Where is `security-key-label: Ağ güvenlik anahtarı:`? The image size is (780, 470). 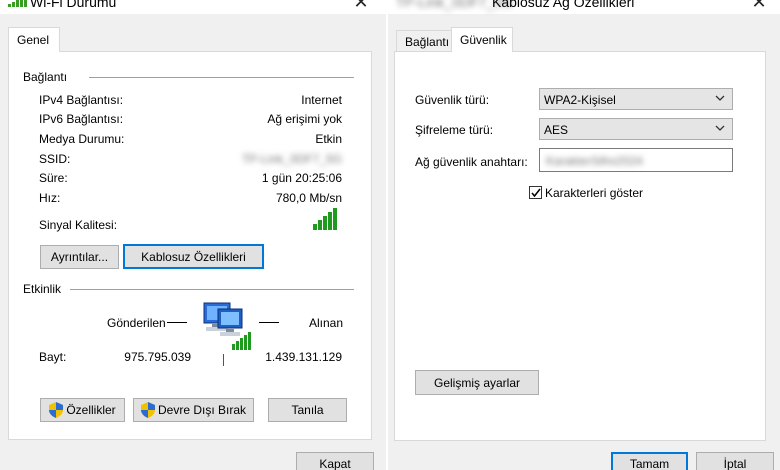 security-key-label: Ağ güvenlik anahtarı: is located at coordinates (471, 162).